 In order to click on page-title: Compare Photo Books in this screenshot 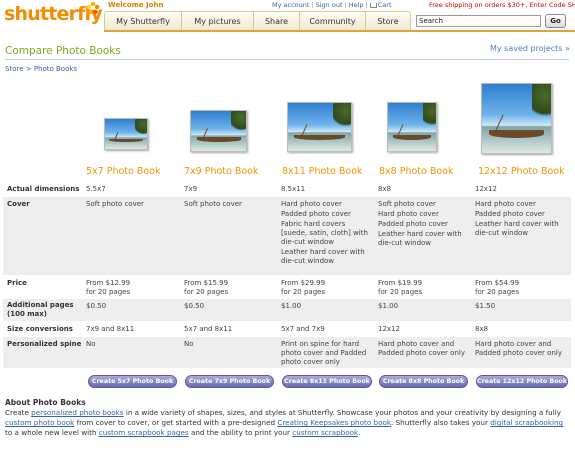, I will do `click(63, 51)`.